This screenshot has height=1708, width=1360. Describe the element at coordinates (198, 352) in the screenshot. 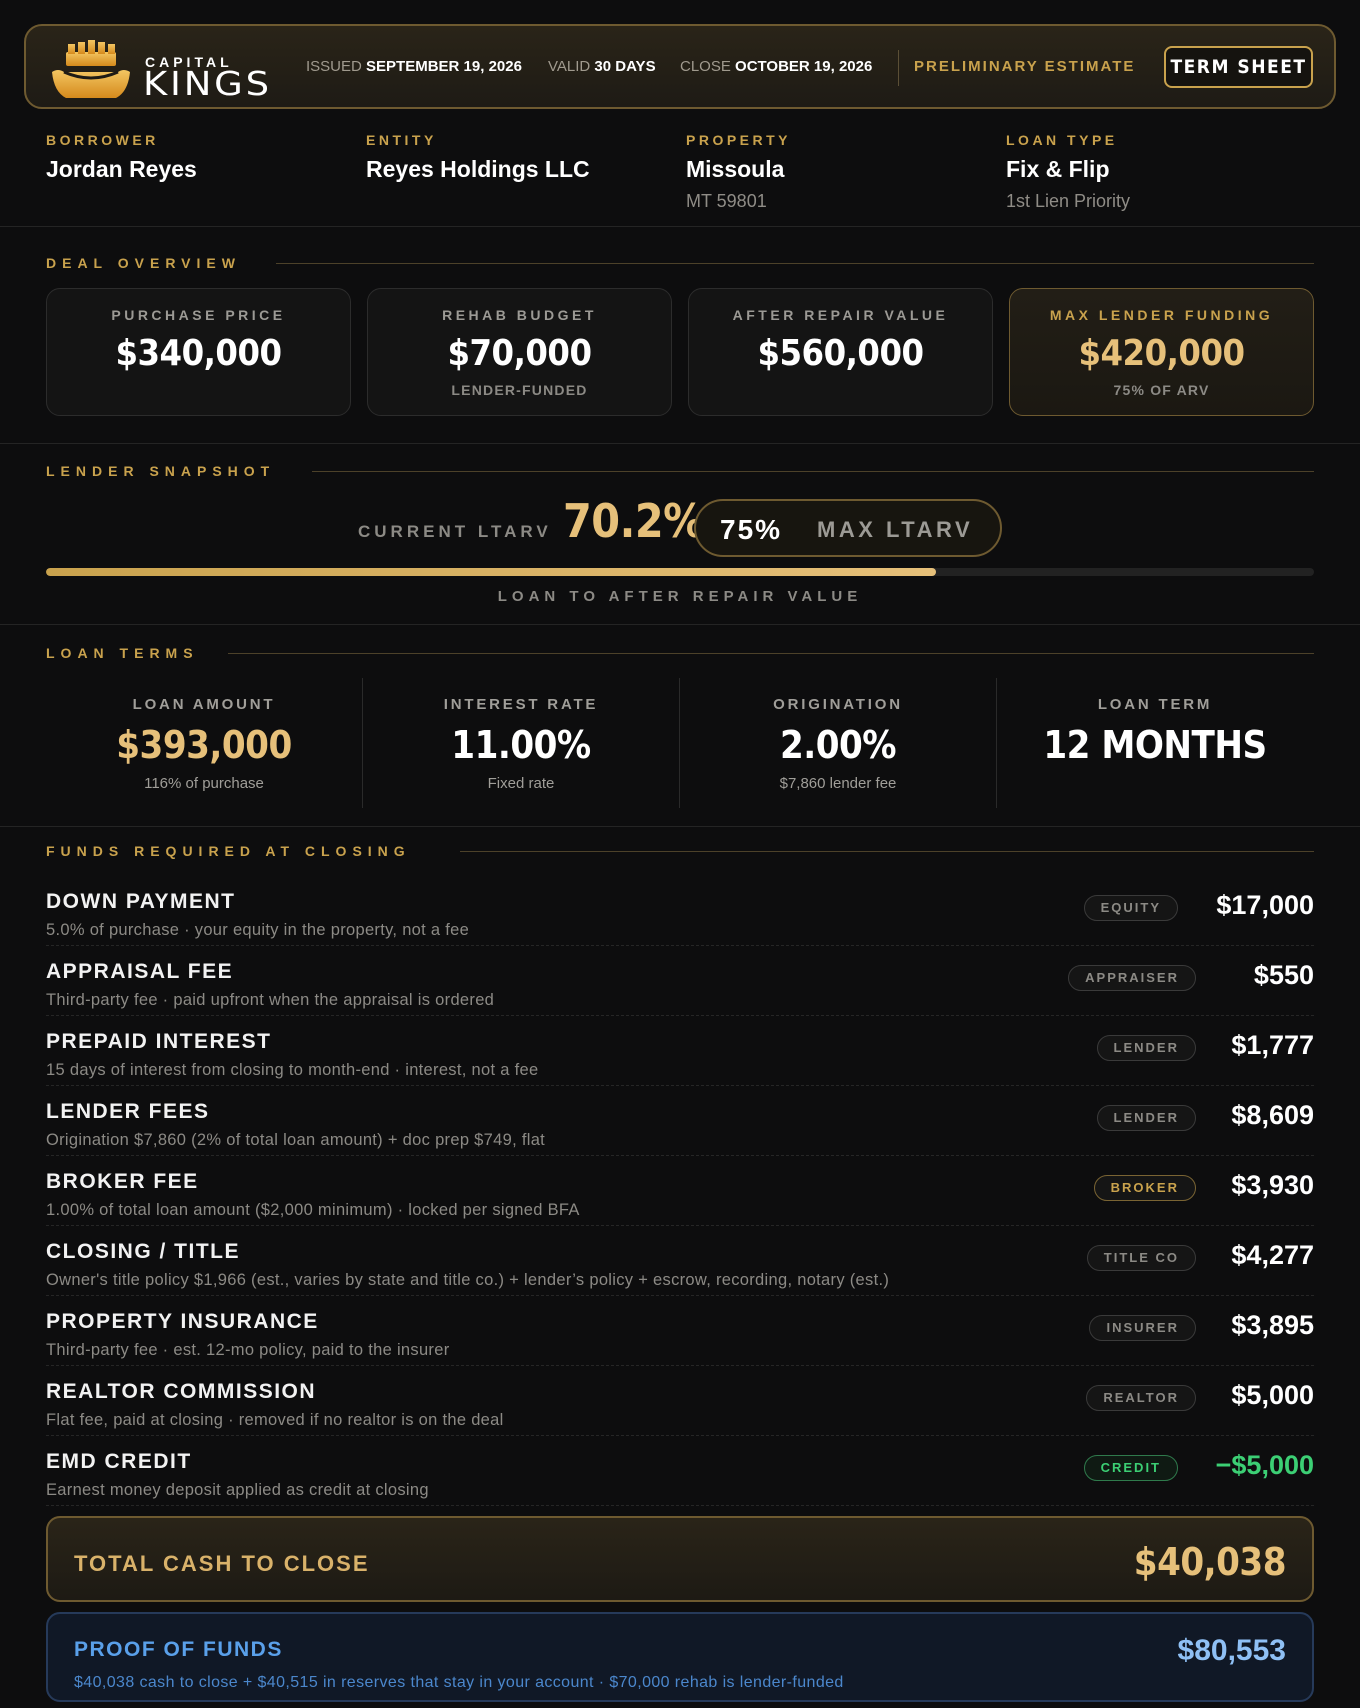

I see `purchase-price-card: PURCHASE PRICE $340,000` at that location.